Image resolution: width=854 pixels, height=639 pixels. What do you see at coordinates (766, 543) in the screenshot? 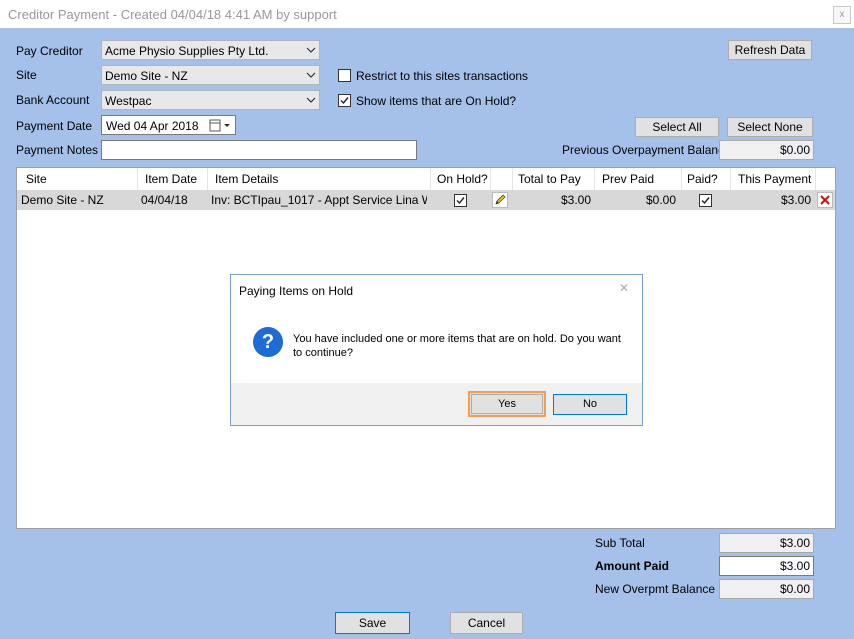
I see `sub-total-field: $3.00` at bounding box center [766, 543].